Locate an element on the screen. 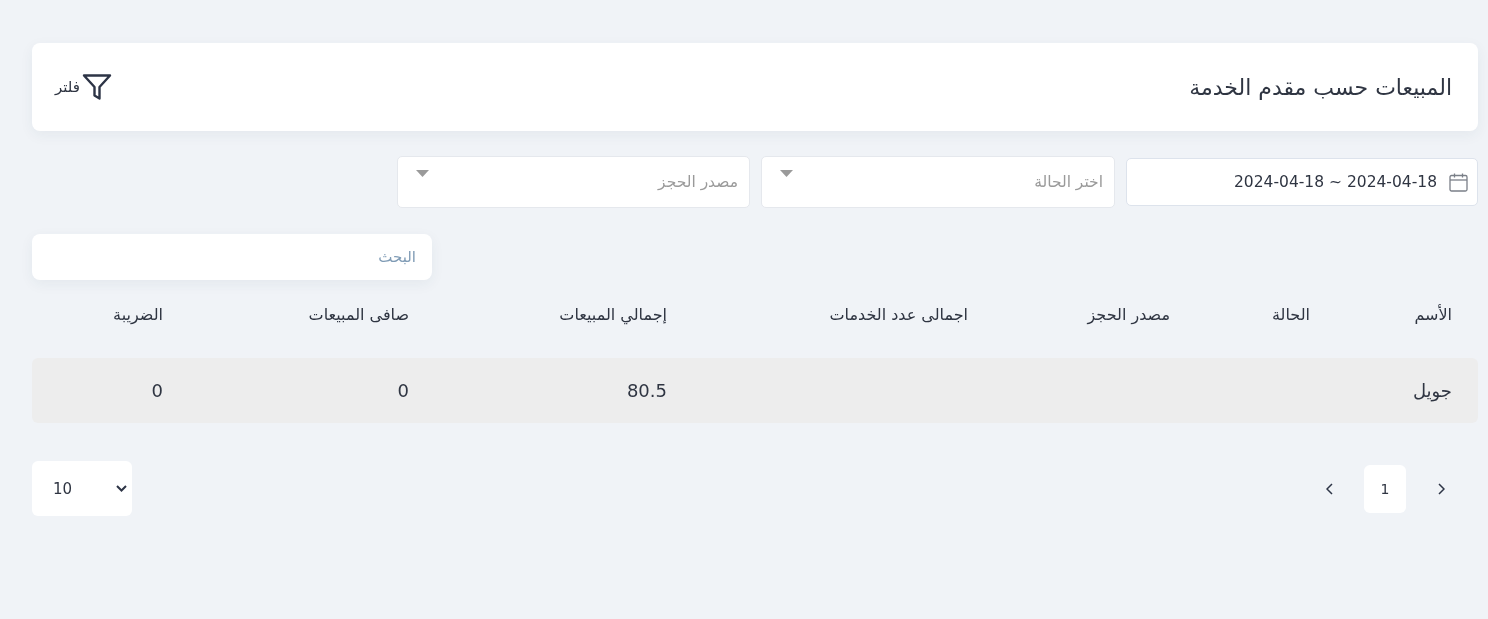  date-range-field: 2024-04-18 ~ 2024-04-18 is located at coordinates (1302, 182).